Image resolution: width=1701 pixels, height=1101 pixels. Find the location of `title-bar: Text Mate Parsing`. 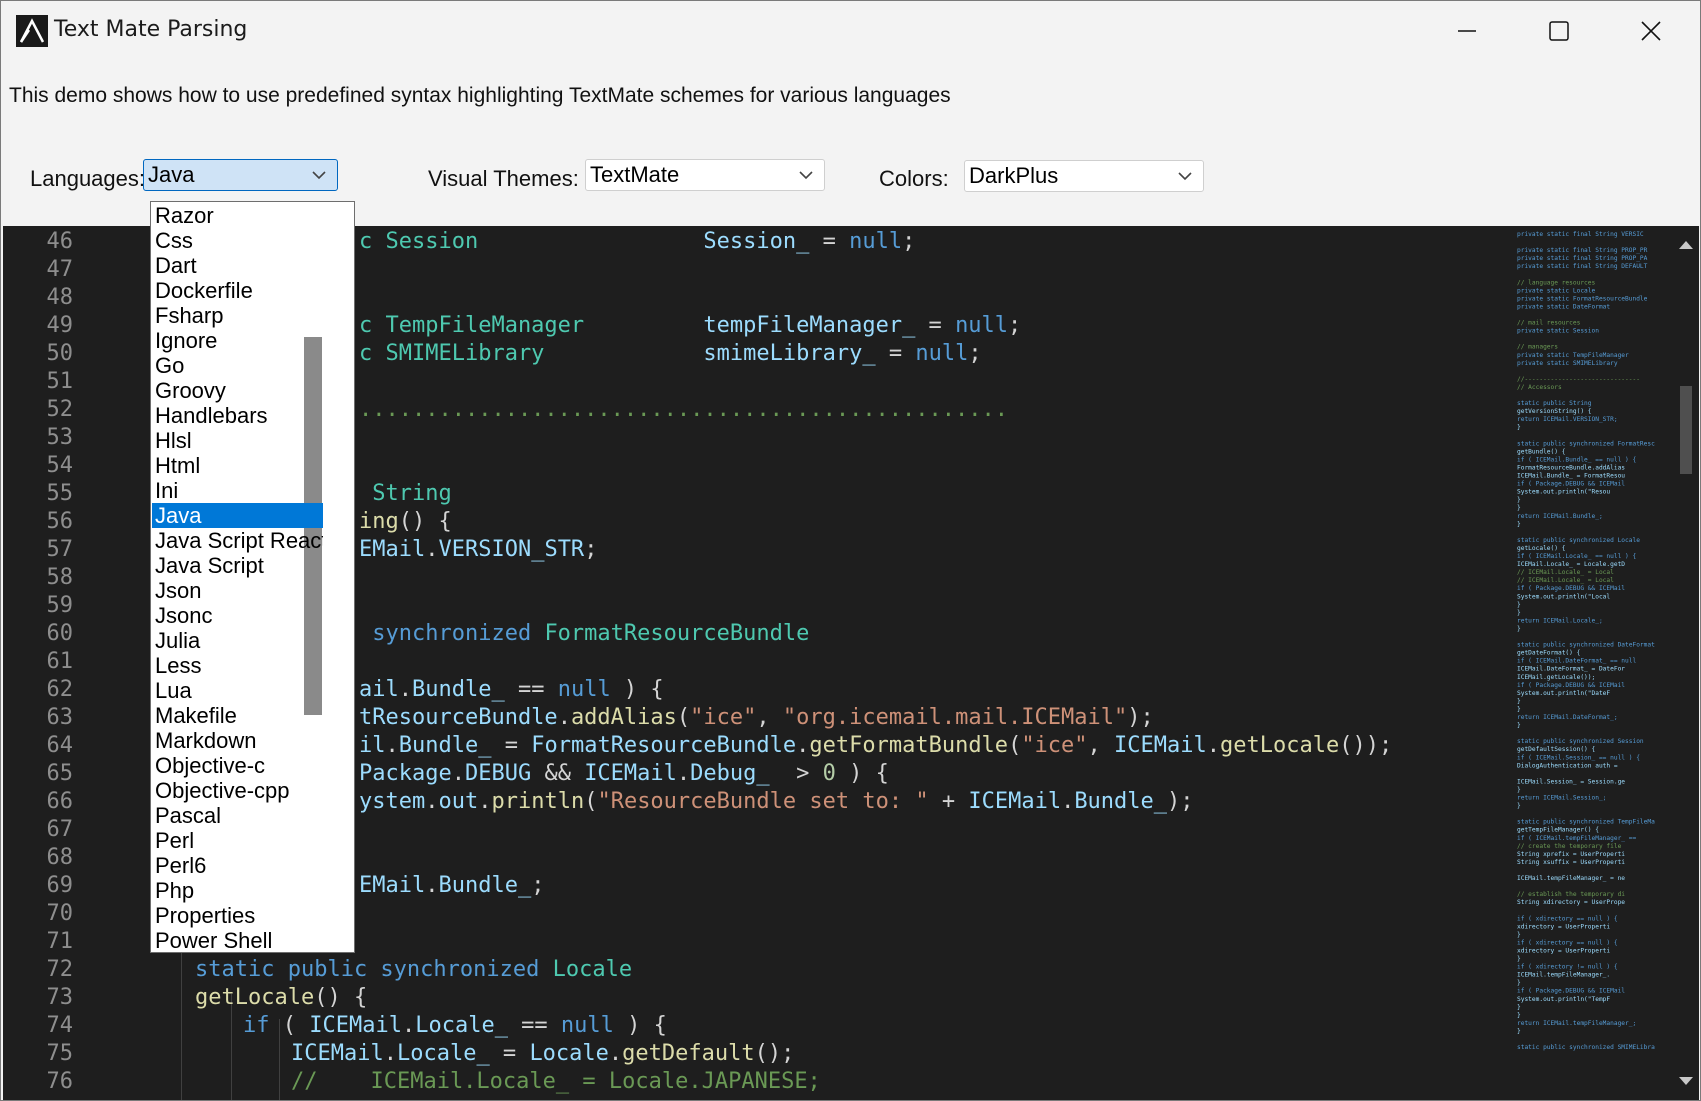

title-bar: Text Mate Parsing is located at coordinates (850, 31).